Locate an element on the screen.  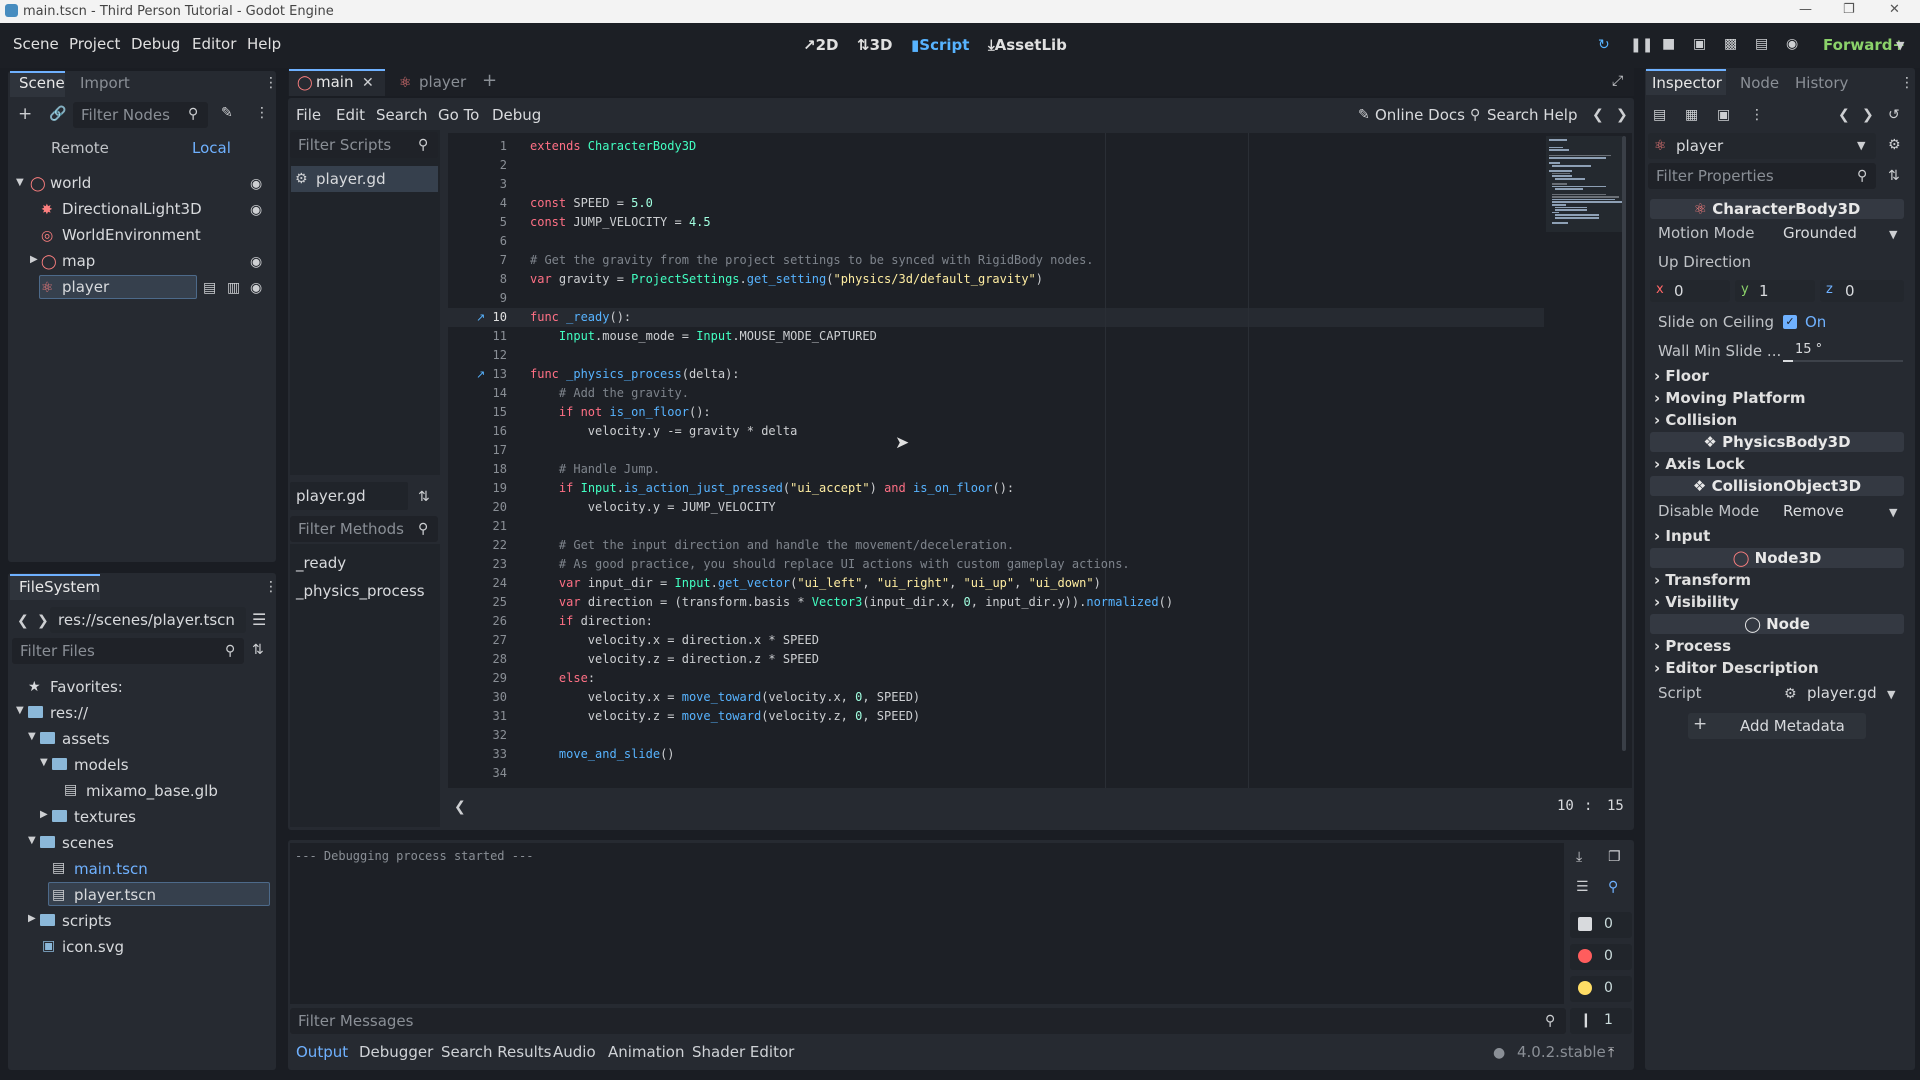
tab-node: Node is located at coordinates (1759, 83).